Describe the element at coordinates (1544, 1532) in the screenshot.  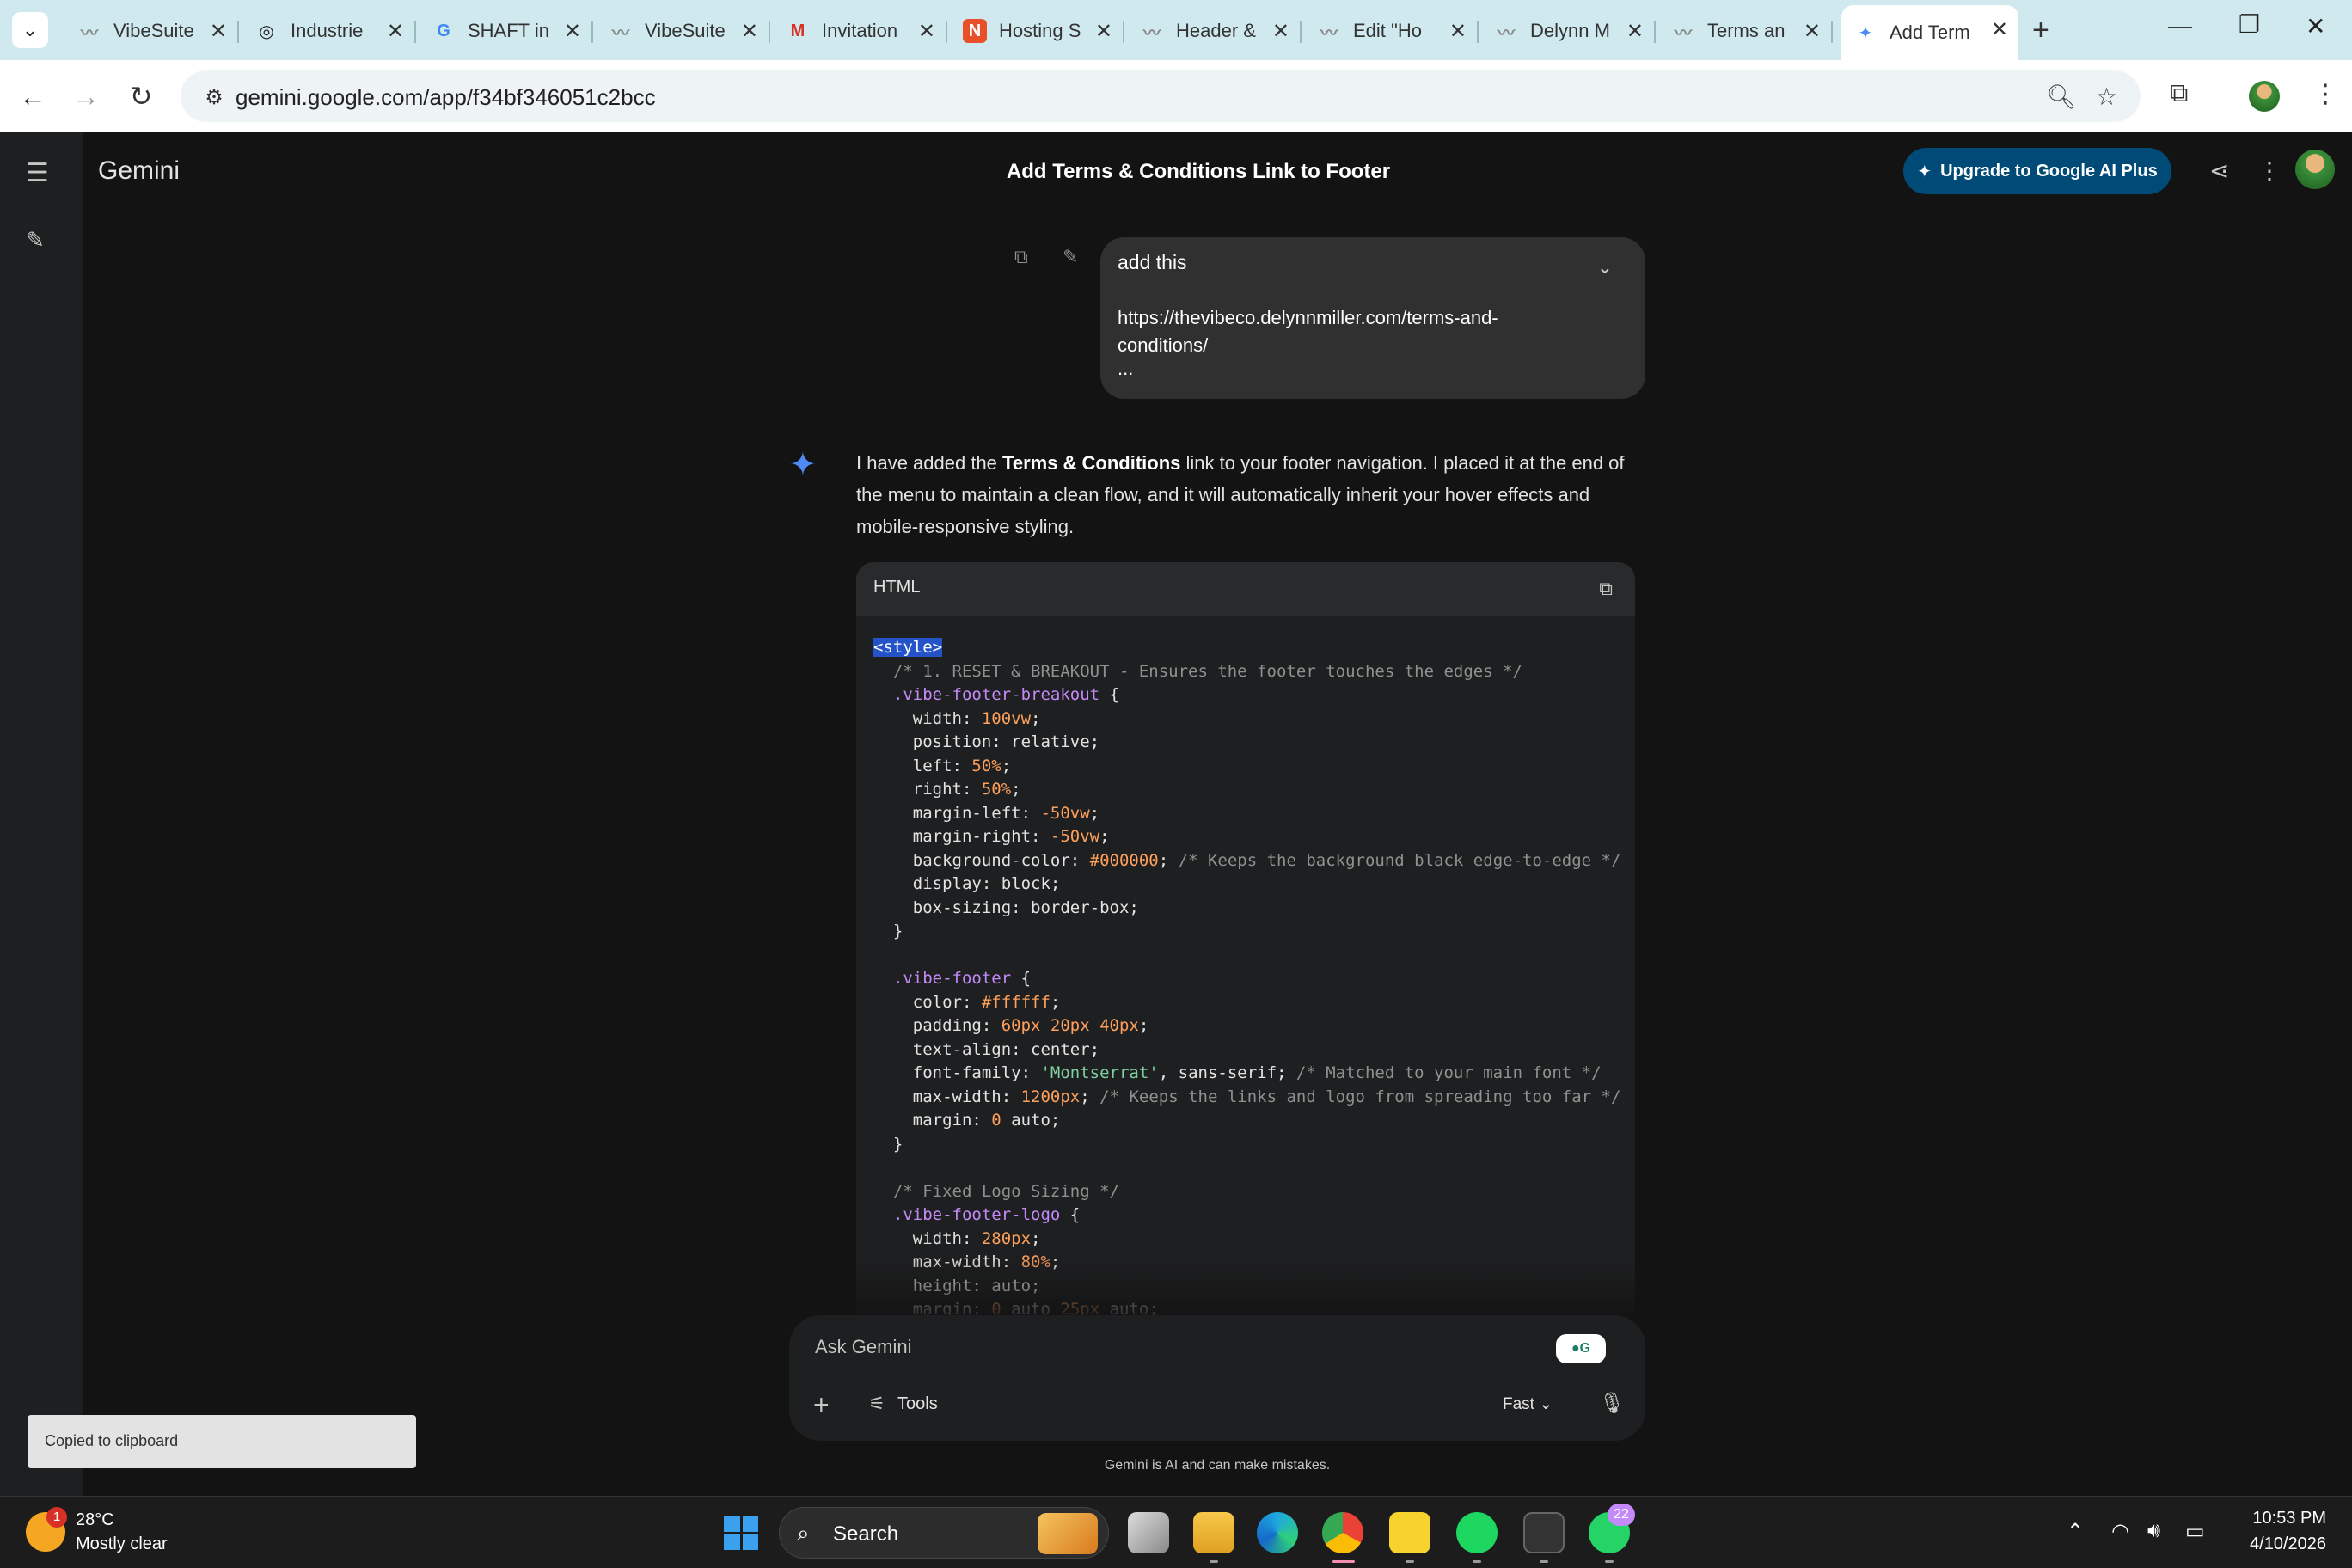
I see `terminal-icon` at that location.